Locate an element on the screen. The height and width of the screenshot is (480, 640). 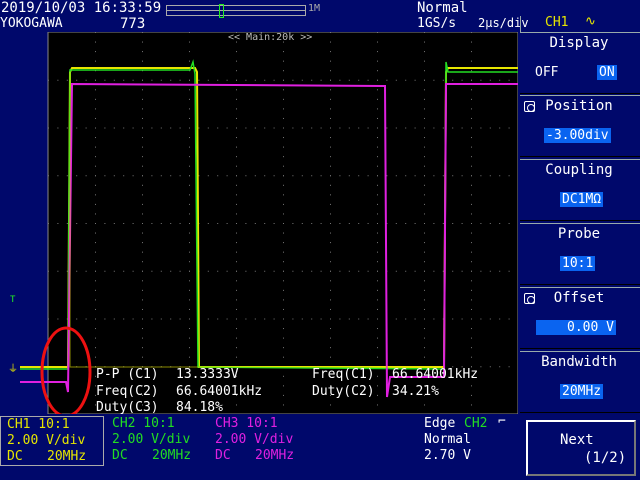
trigger-level: 2.70 V is located at coordinates (447, 455).